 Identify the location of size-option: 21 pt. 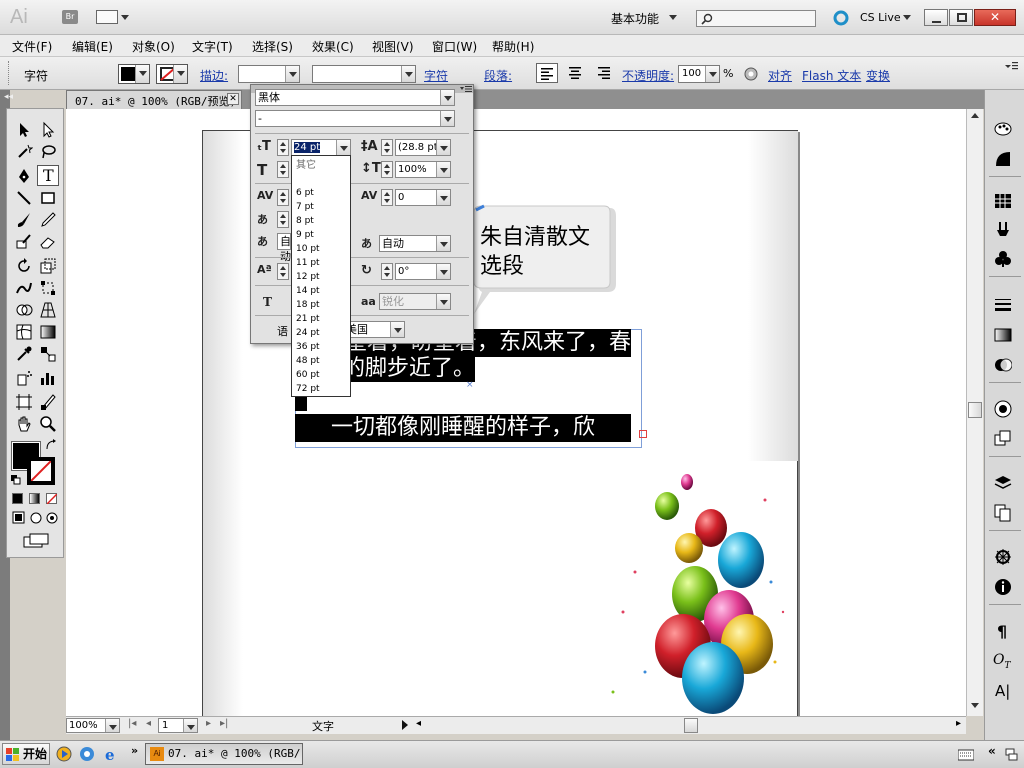
(321, 319).